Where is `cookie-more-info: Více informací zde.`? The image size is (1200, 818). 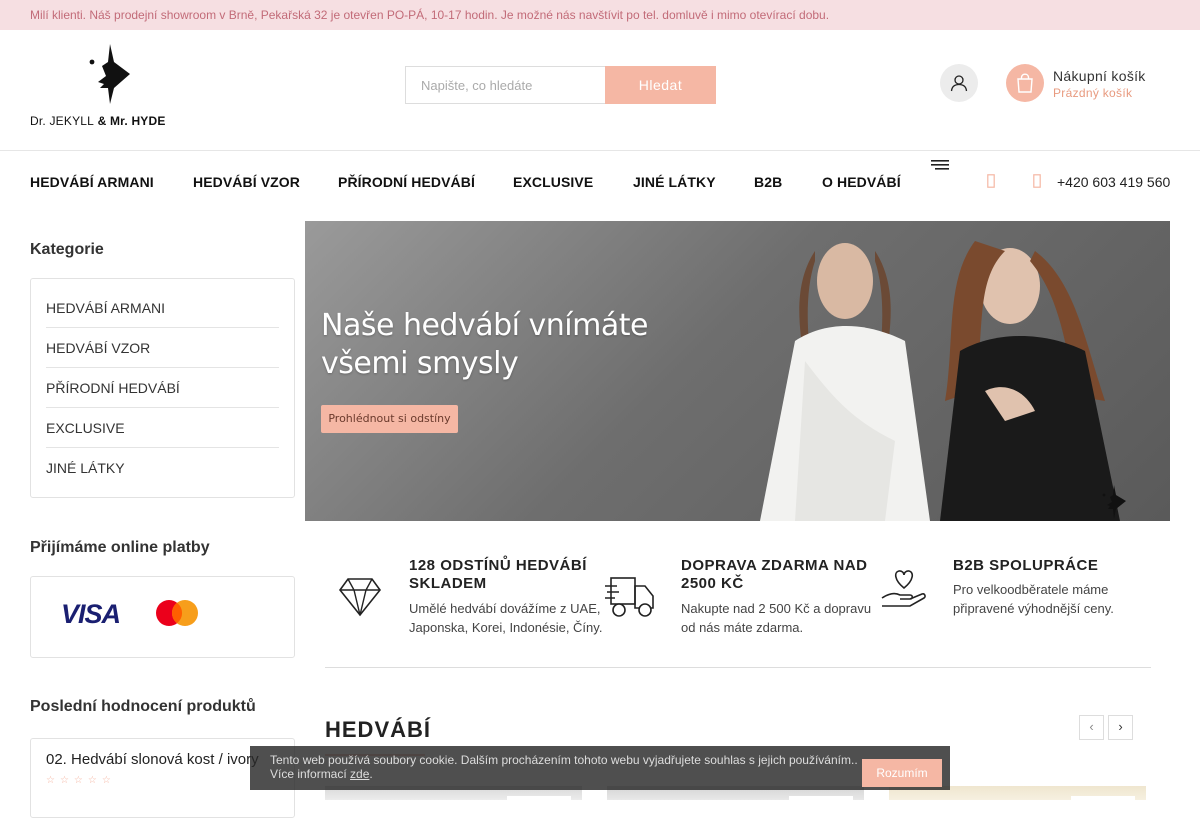 cookie-more-info: Více informací zde. is located at coordinates (600, 774).